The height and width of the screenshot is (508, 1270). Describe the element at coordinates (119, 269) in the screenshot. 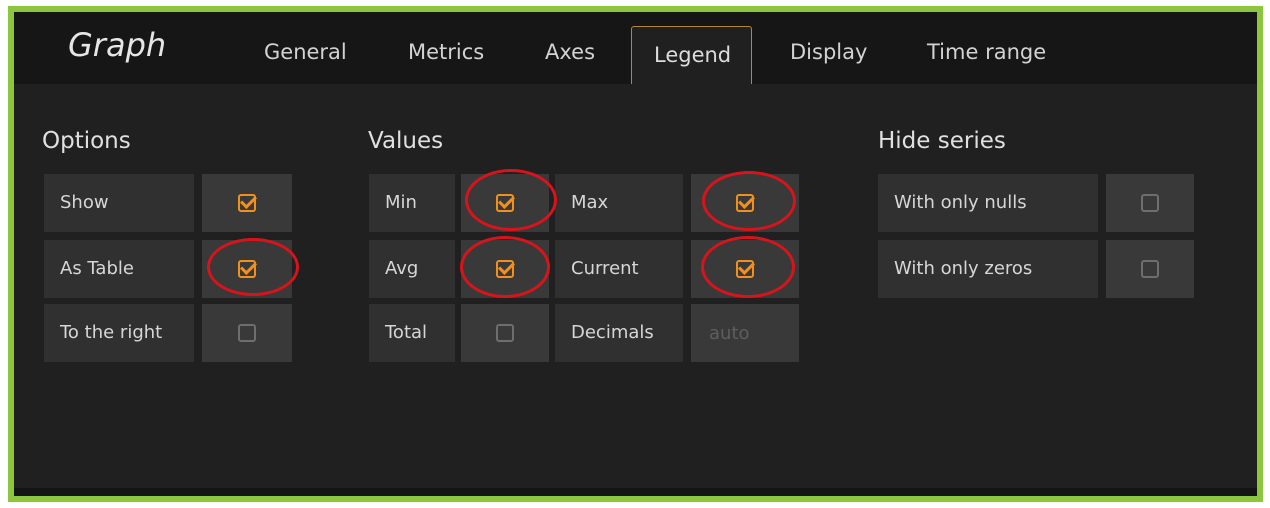

I see `option-as-table-label: As Table` at that location.